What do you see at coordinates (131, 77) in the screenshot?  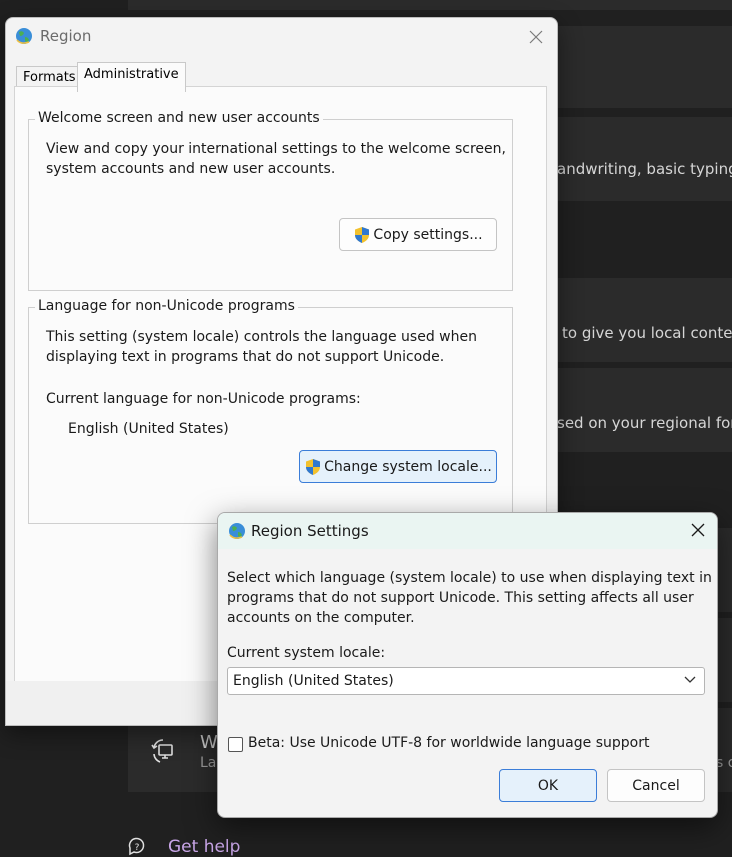 I see `tab-administrative: Administrative` at bounding box center [131, 77].